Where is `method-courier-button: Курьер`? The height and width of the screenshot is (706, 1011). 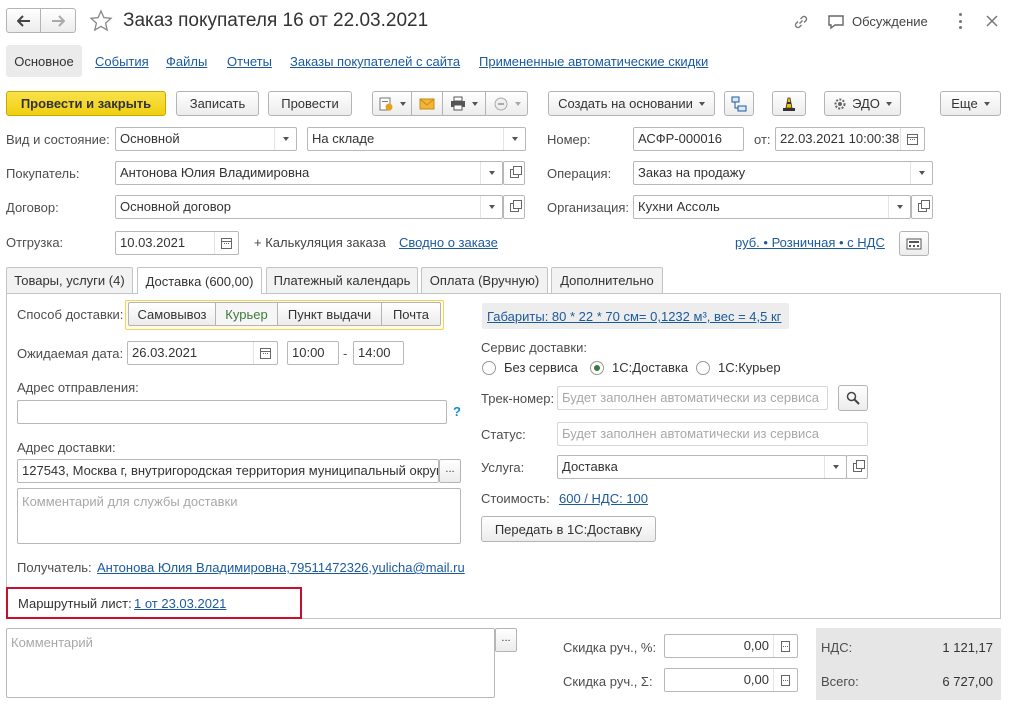
method-courier-button: Курьер is located at coordinates (247, 314).